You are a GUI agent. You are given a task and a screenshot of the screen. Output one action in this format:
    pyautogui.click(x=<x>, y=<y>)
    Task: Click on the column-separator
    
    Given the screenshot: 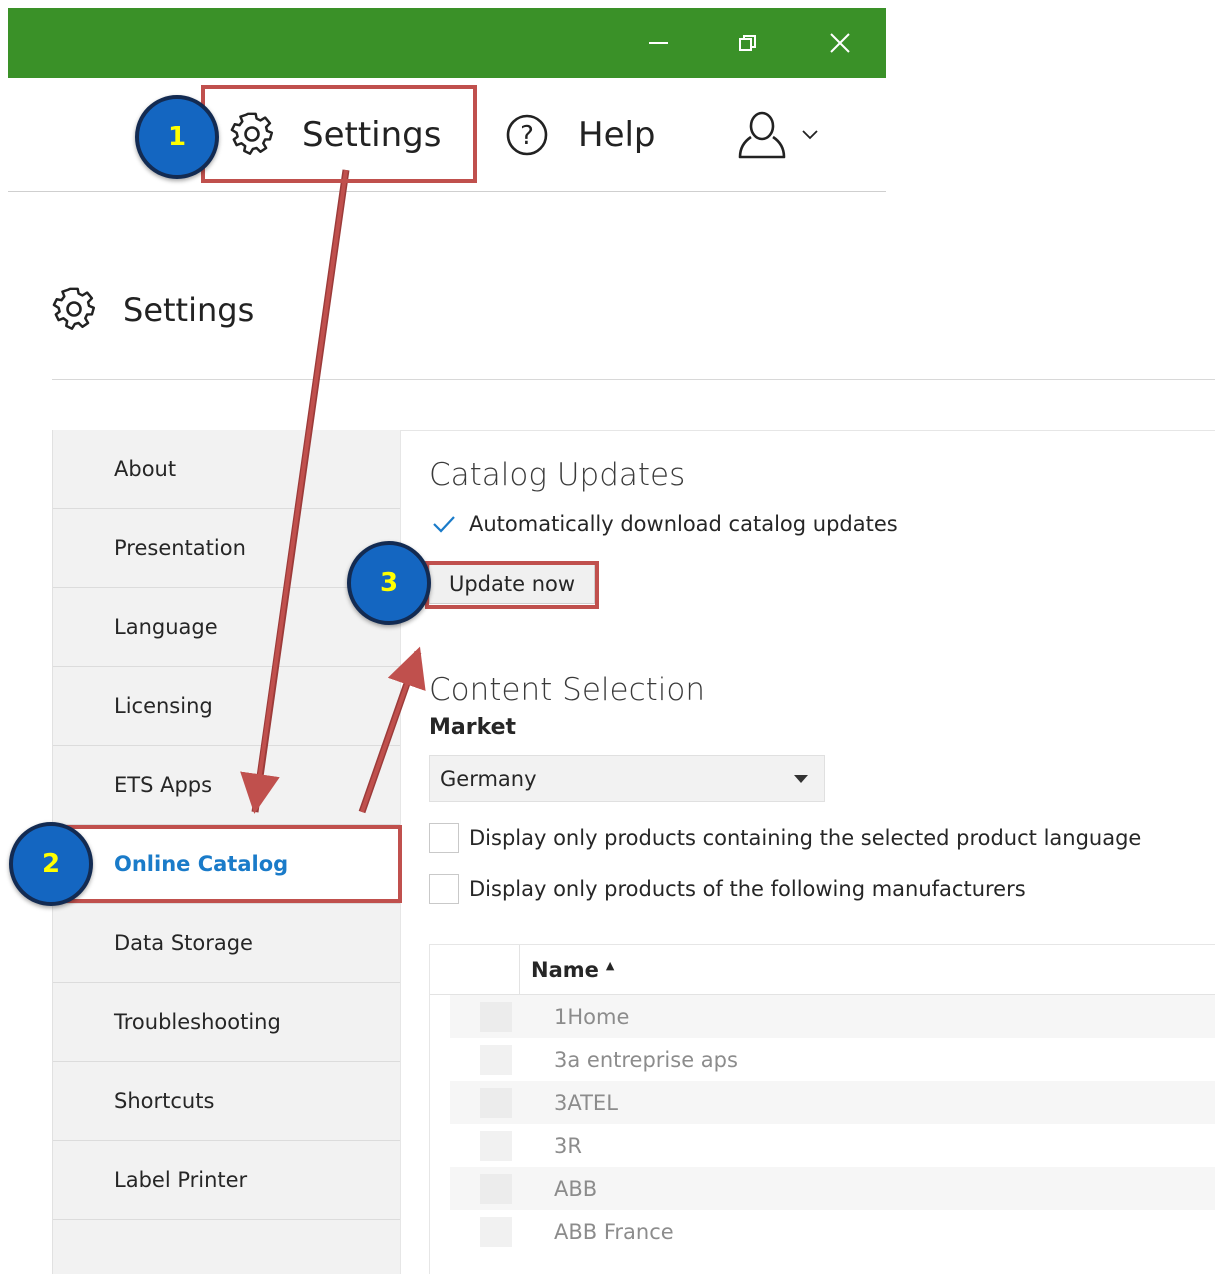 What is the action you would take?
    pyautogui.click(x=519, y=970)
    